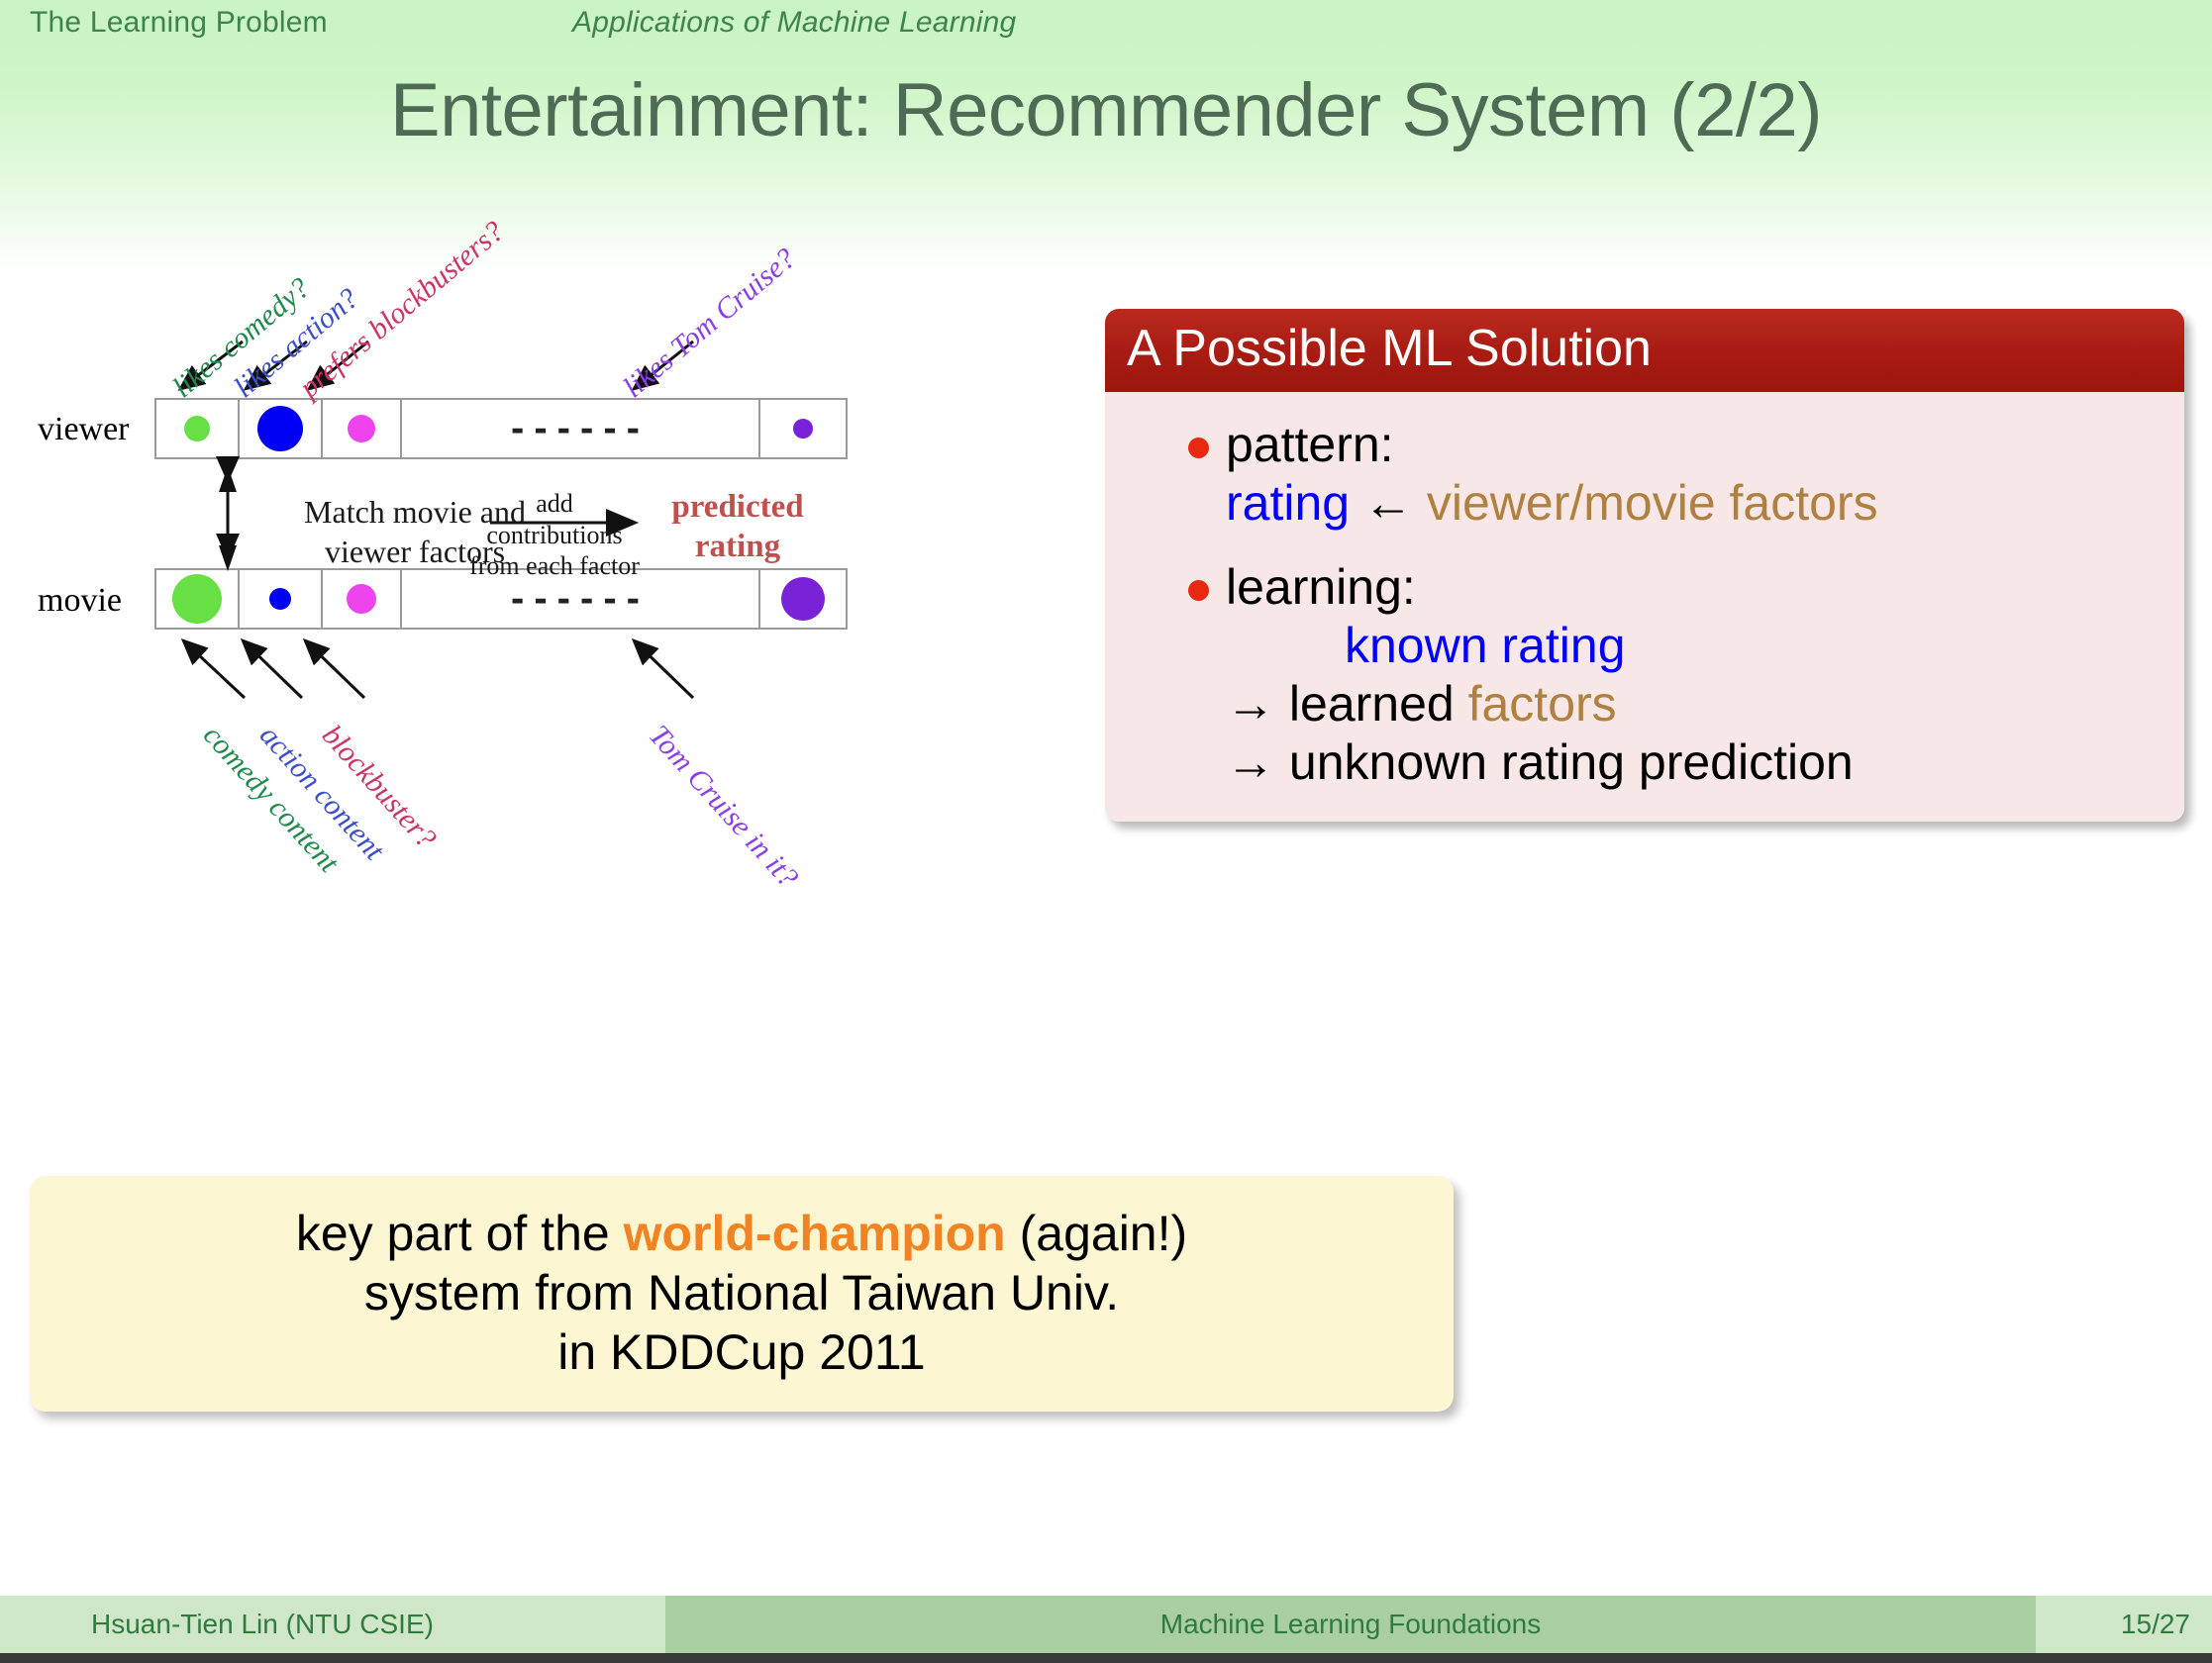  I want to click on predicted-rating-text: predicted rating, so click(738, 527).